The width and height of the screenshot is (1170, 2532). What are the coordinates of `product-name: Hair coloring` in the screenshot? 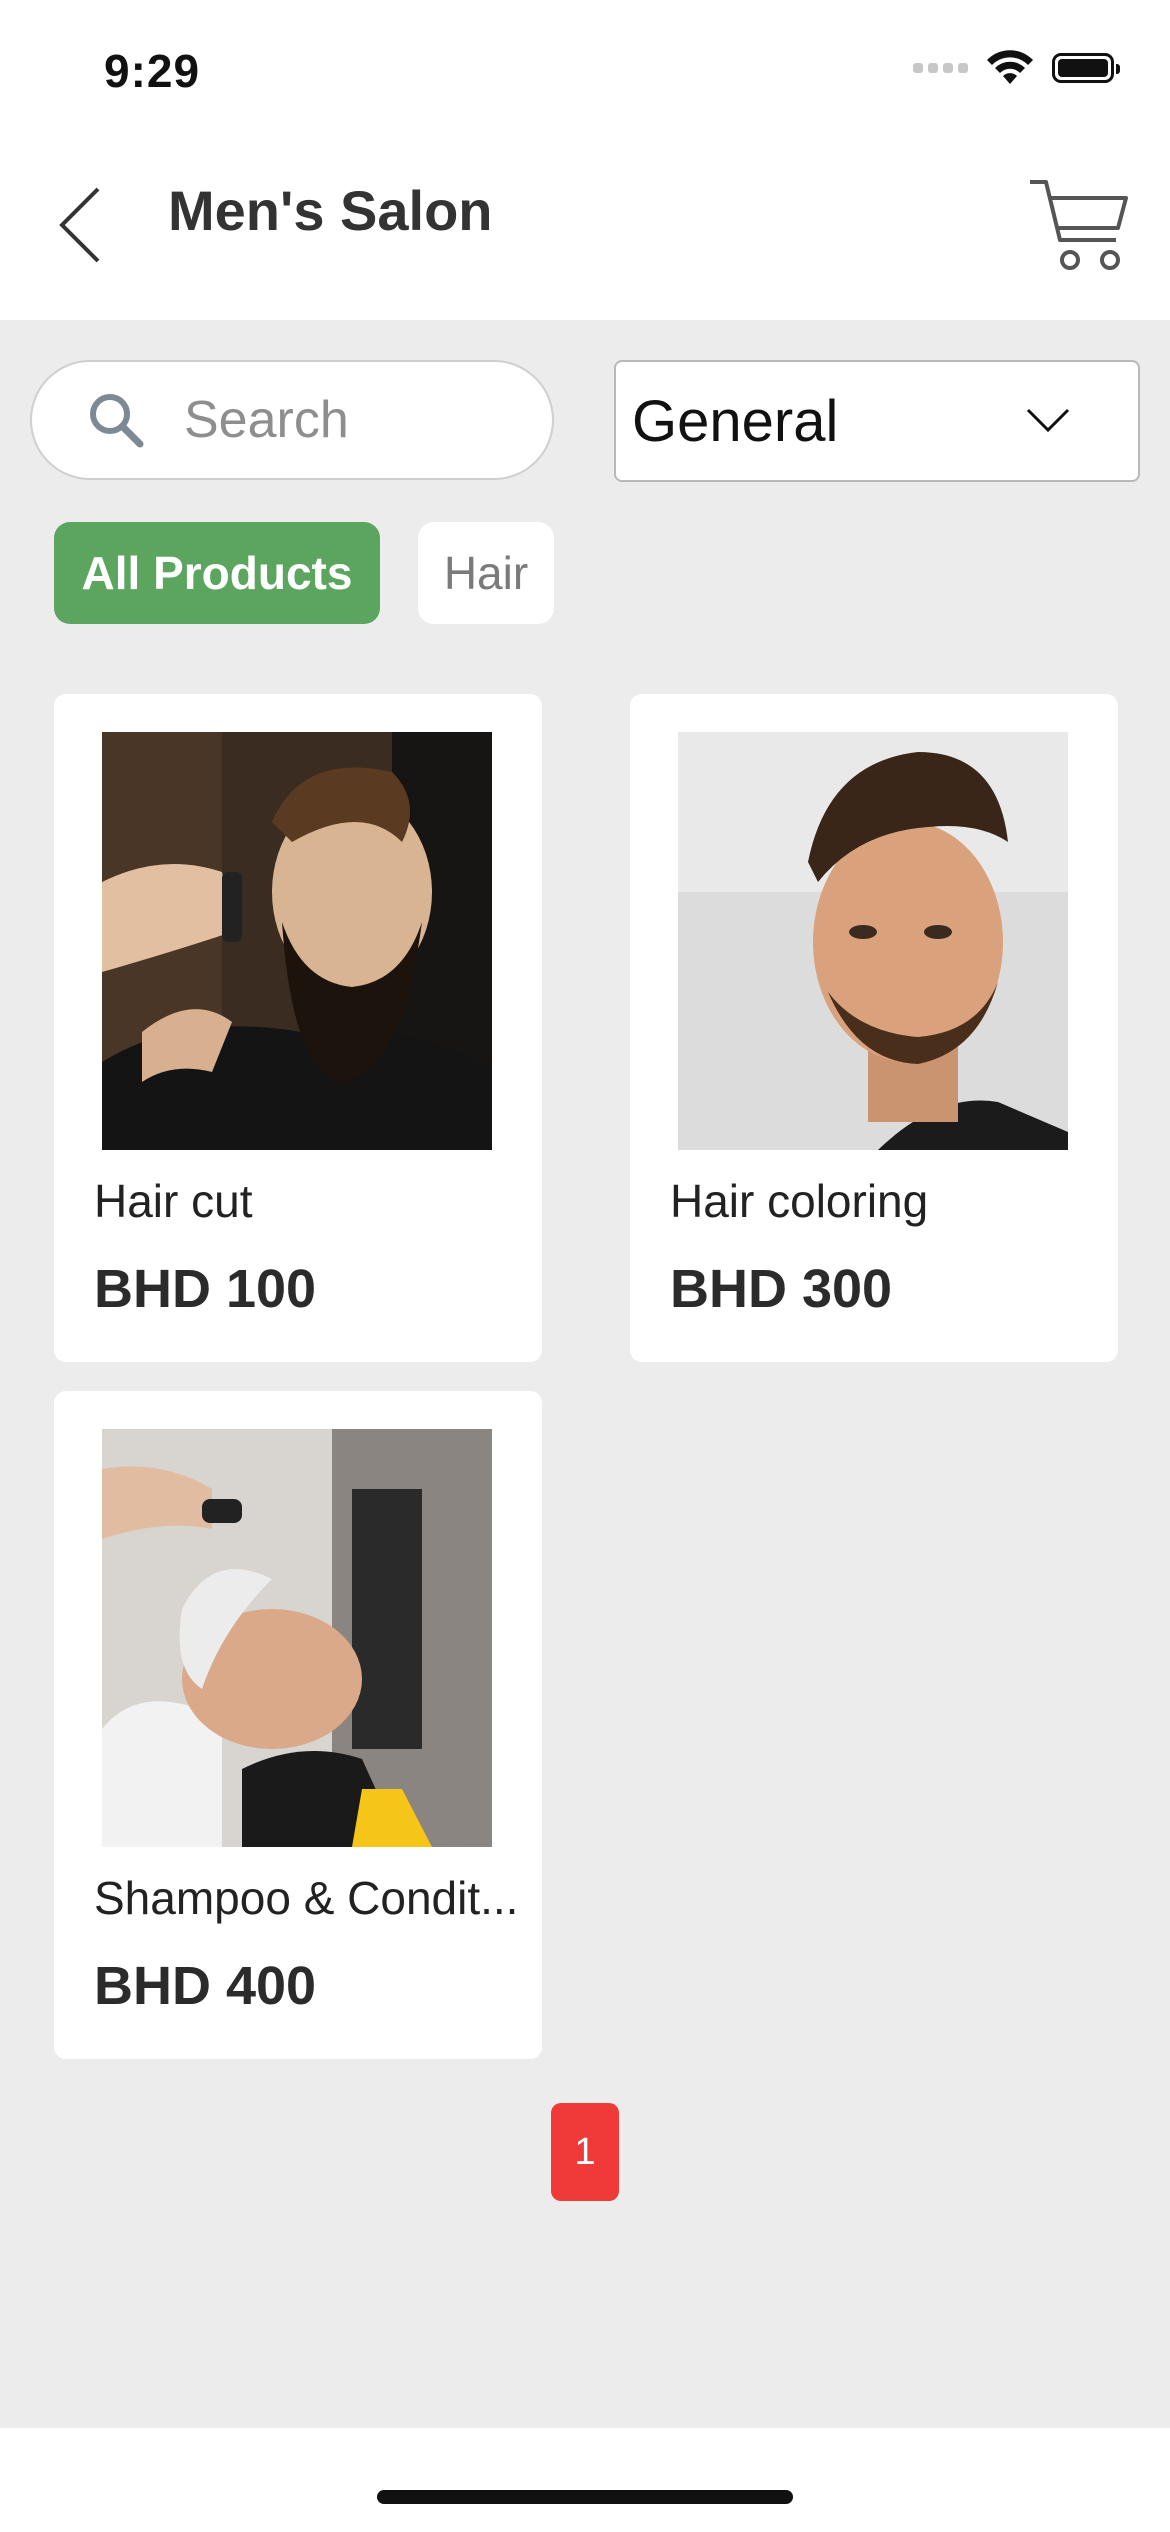 It's located at (799, 1201).